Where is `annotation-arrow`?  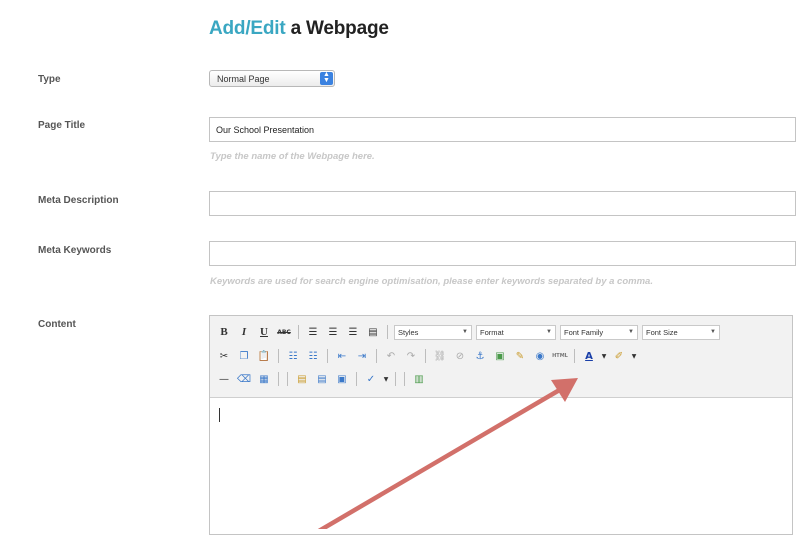 annotation-arrow is located at coordinates (447, 453).